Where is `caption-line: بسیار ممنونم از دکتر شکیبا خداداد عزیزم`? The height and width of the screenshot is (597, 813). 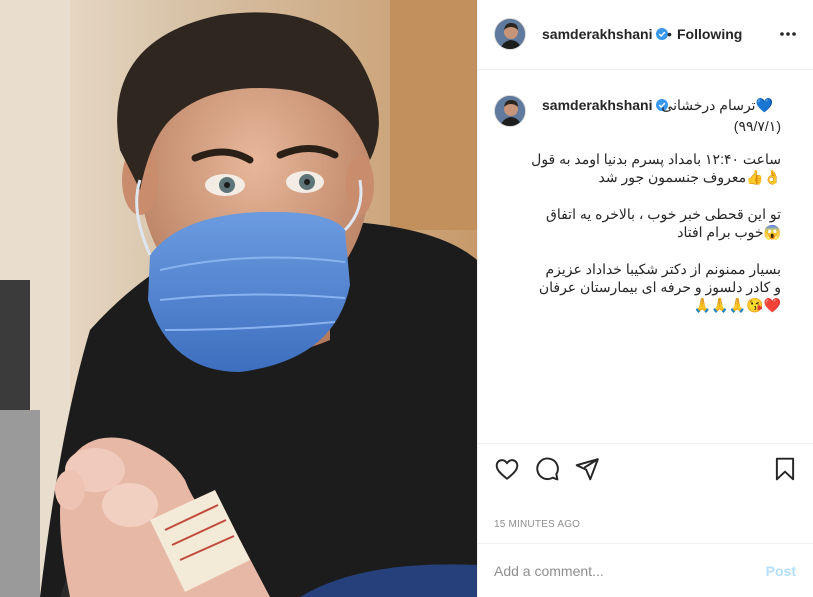 caption-line: بسیار ممنونم از دکتر شکیبا خداداد عزیزم is located at coordinates (663, 269).